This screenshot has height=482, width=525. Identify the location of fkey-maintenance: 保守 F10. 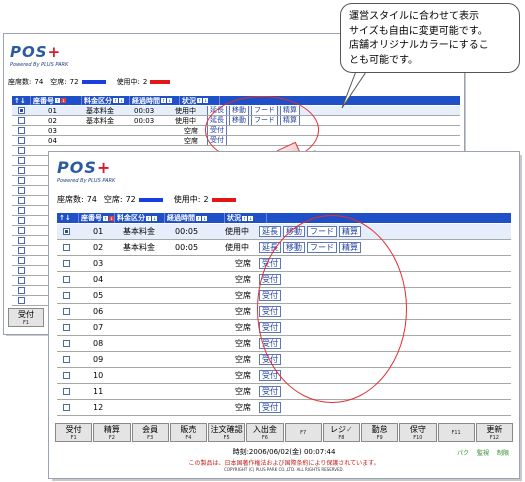
(418, 432).